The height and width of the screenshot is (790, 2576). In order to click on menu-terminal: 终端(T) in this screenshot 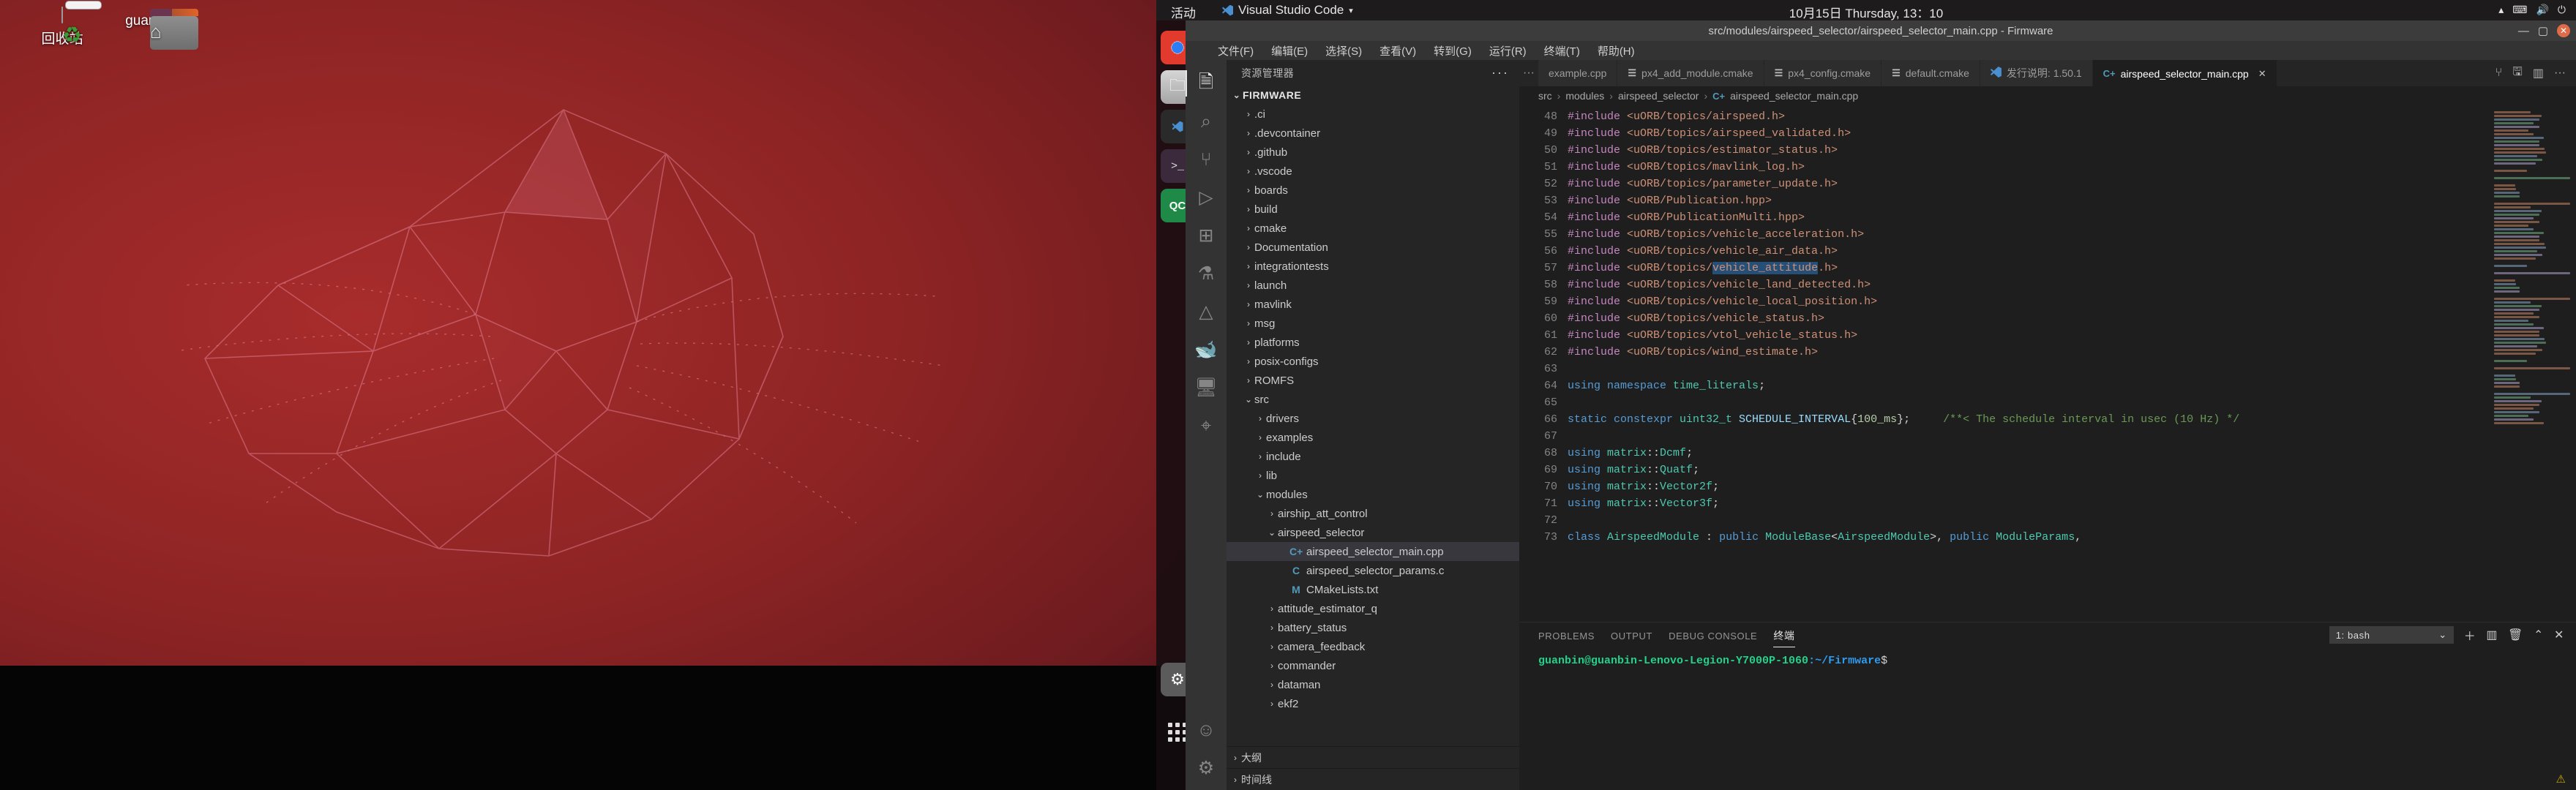, I will do `click(1562, 51)`.